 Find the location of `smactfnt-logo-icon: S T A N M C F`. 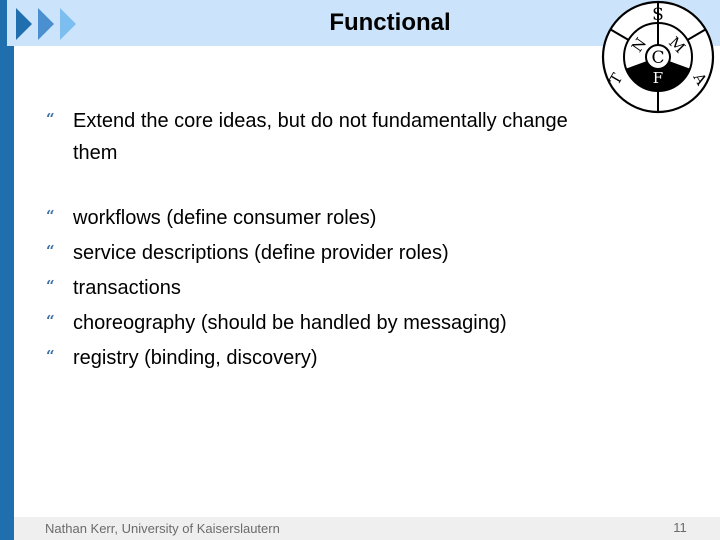

smactfnt-logo-icon: S T A N M C F is located at coordinates (658, 57).